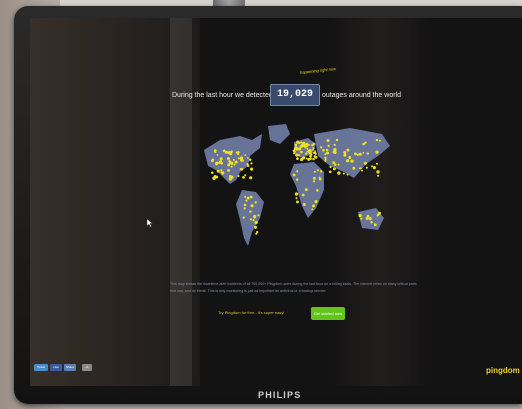 The height and width of the screenshot is (409, 522). What do you see at coordinates (222, 95) in the screenshot?
I see `headline-prefix: During the last hour we detected` at bounding box center [222, 95].